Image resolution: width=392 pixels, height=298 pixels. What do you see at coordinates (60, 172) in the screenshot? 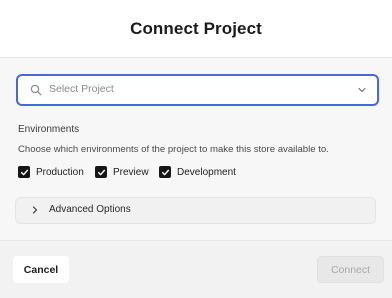
I see `checkbox-label-production: Production` at bounding box center [60, 172].